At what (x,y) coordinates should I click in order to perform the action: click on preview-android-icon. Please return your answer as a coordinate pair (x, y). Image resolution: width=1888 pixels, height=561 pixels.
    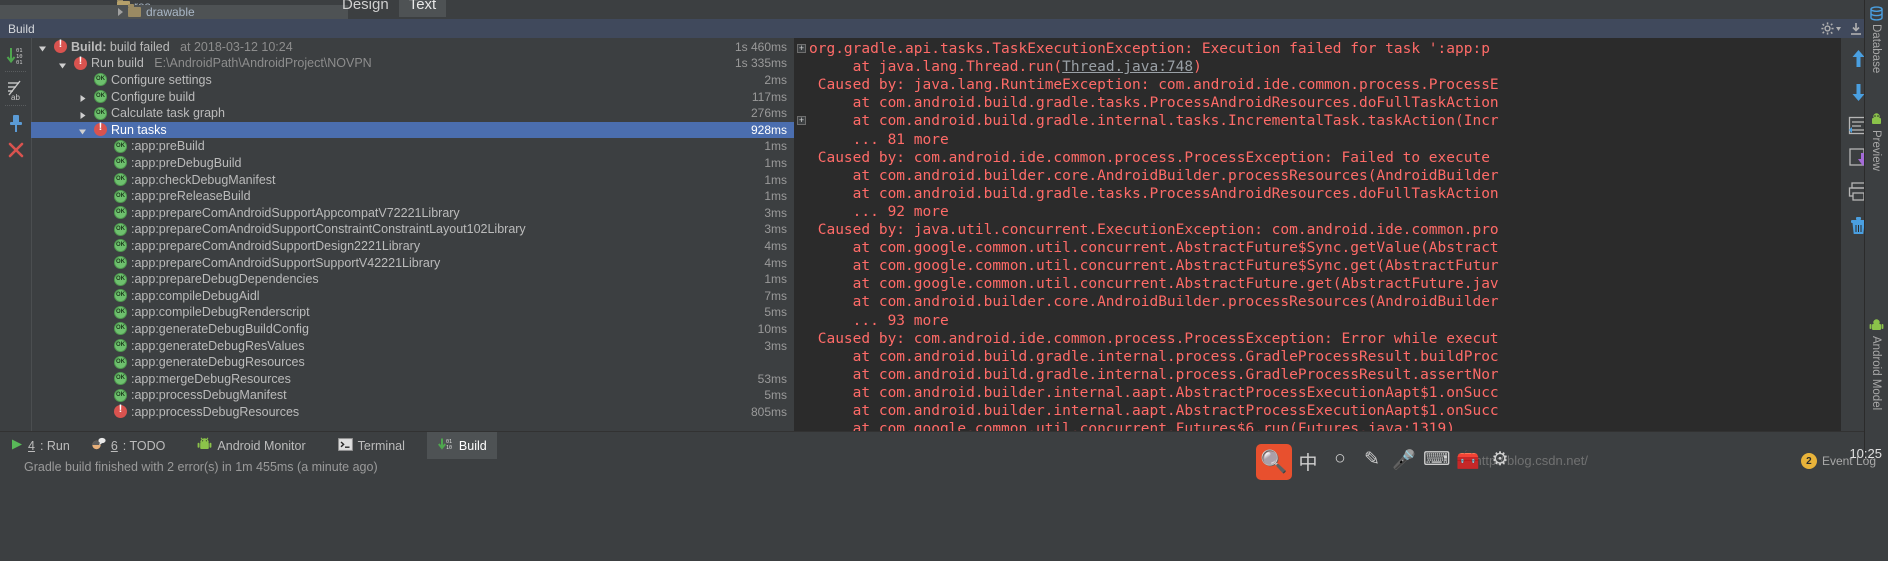
    Looking at the image, I should click on (1876, 119).